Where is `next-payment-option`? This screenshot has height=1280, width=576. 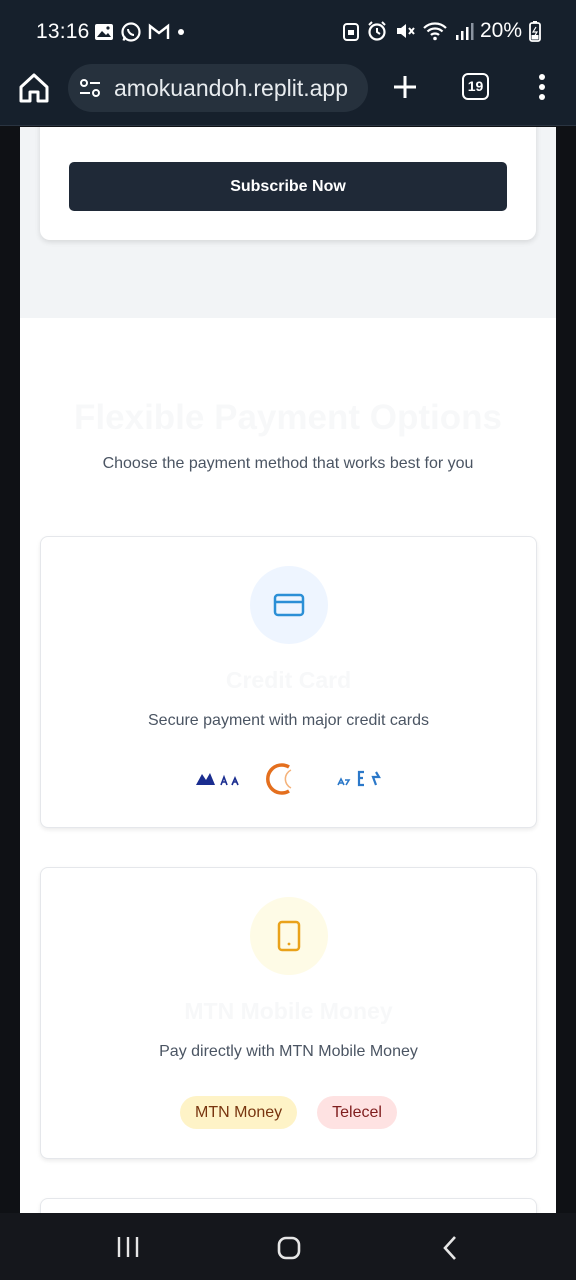
next-payment-option is located at coordinates (288, 1205).